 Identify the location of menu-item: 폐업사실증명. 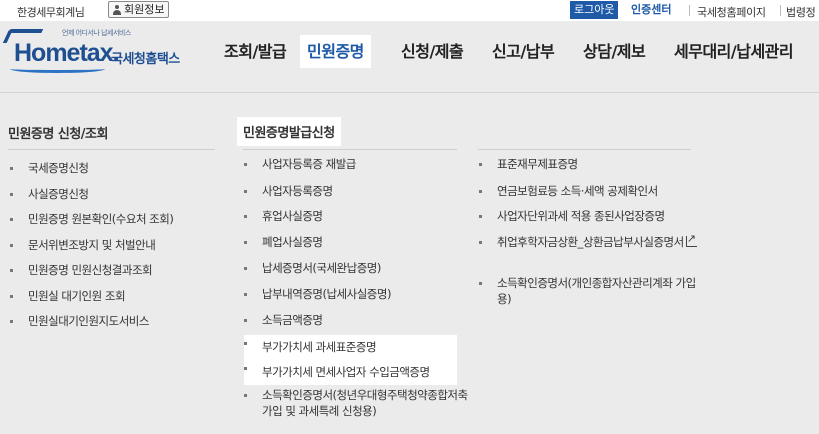
(283, 242).